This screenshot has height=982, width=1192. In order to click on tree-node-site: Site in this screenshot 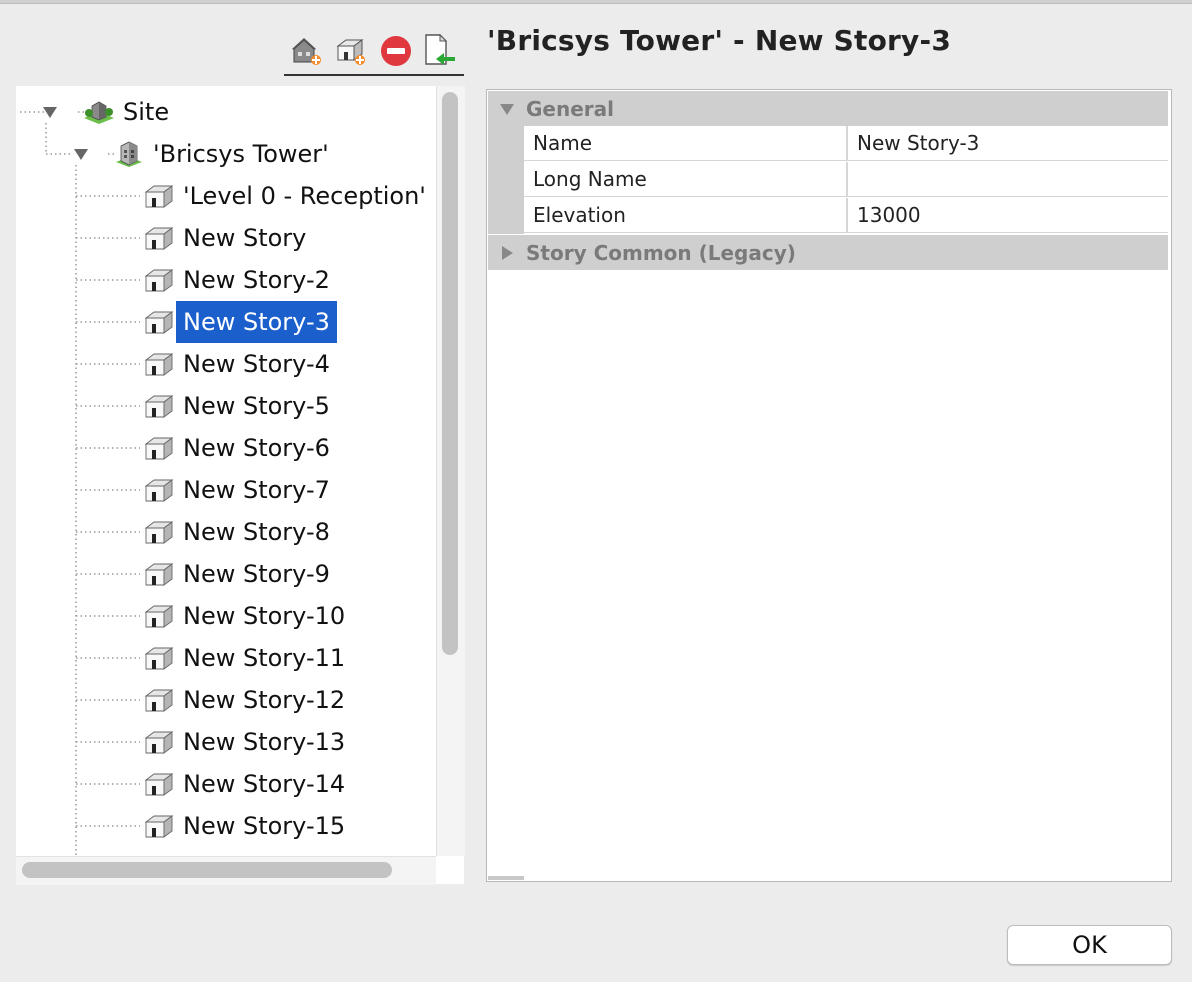, I will do `click(129, 112)`.